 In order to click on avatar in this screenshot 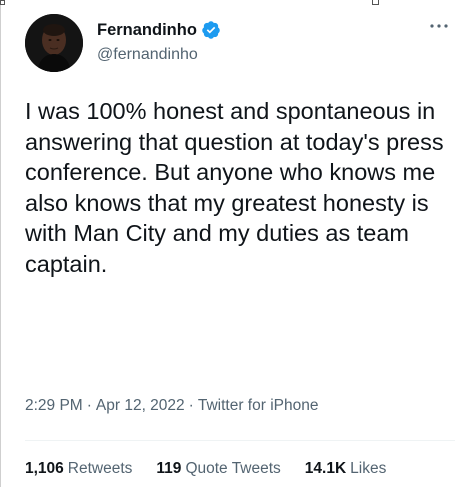, I will do `click(54, 43)`.